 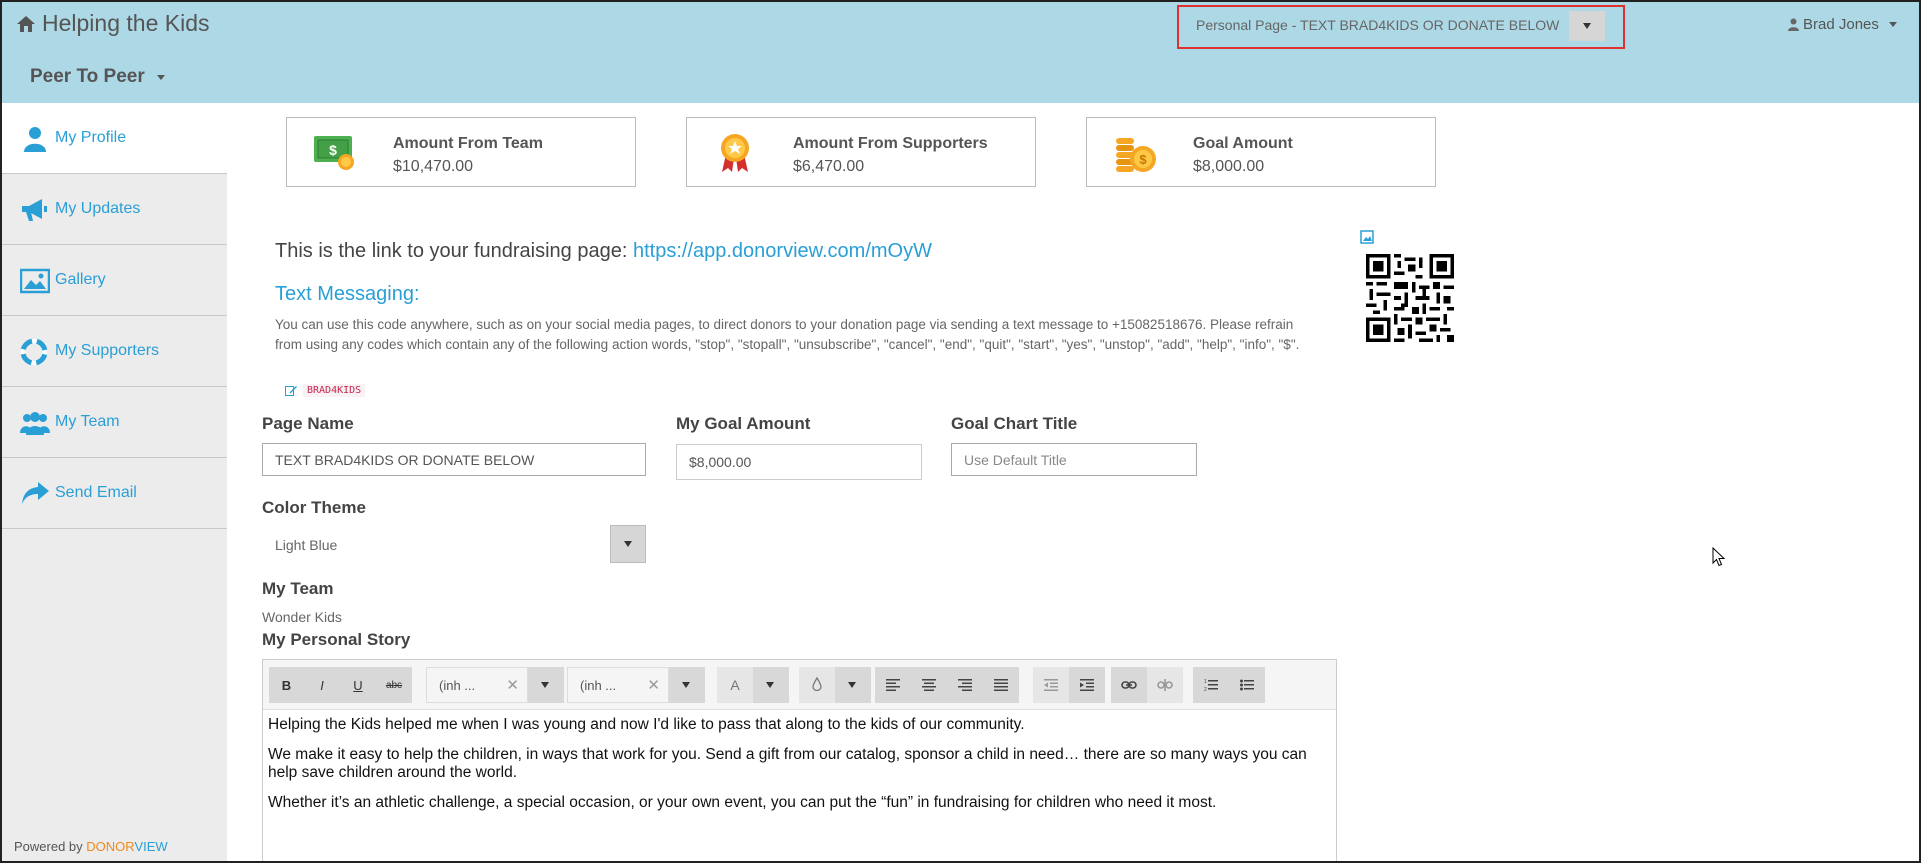 I want to click on font-color-button: A, so click(x=735, y=685).